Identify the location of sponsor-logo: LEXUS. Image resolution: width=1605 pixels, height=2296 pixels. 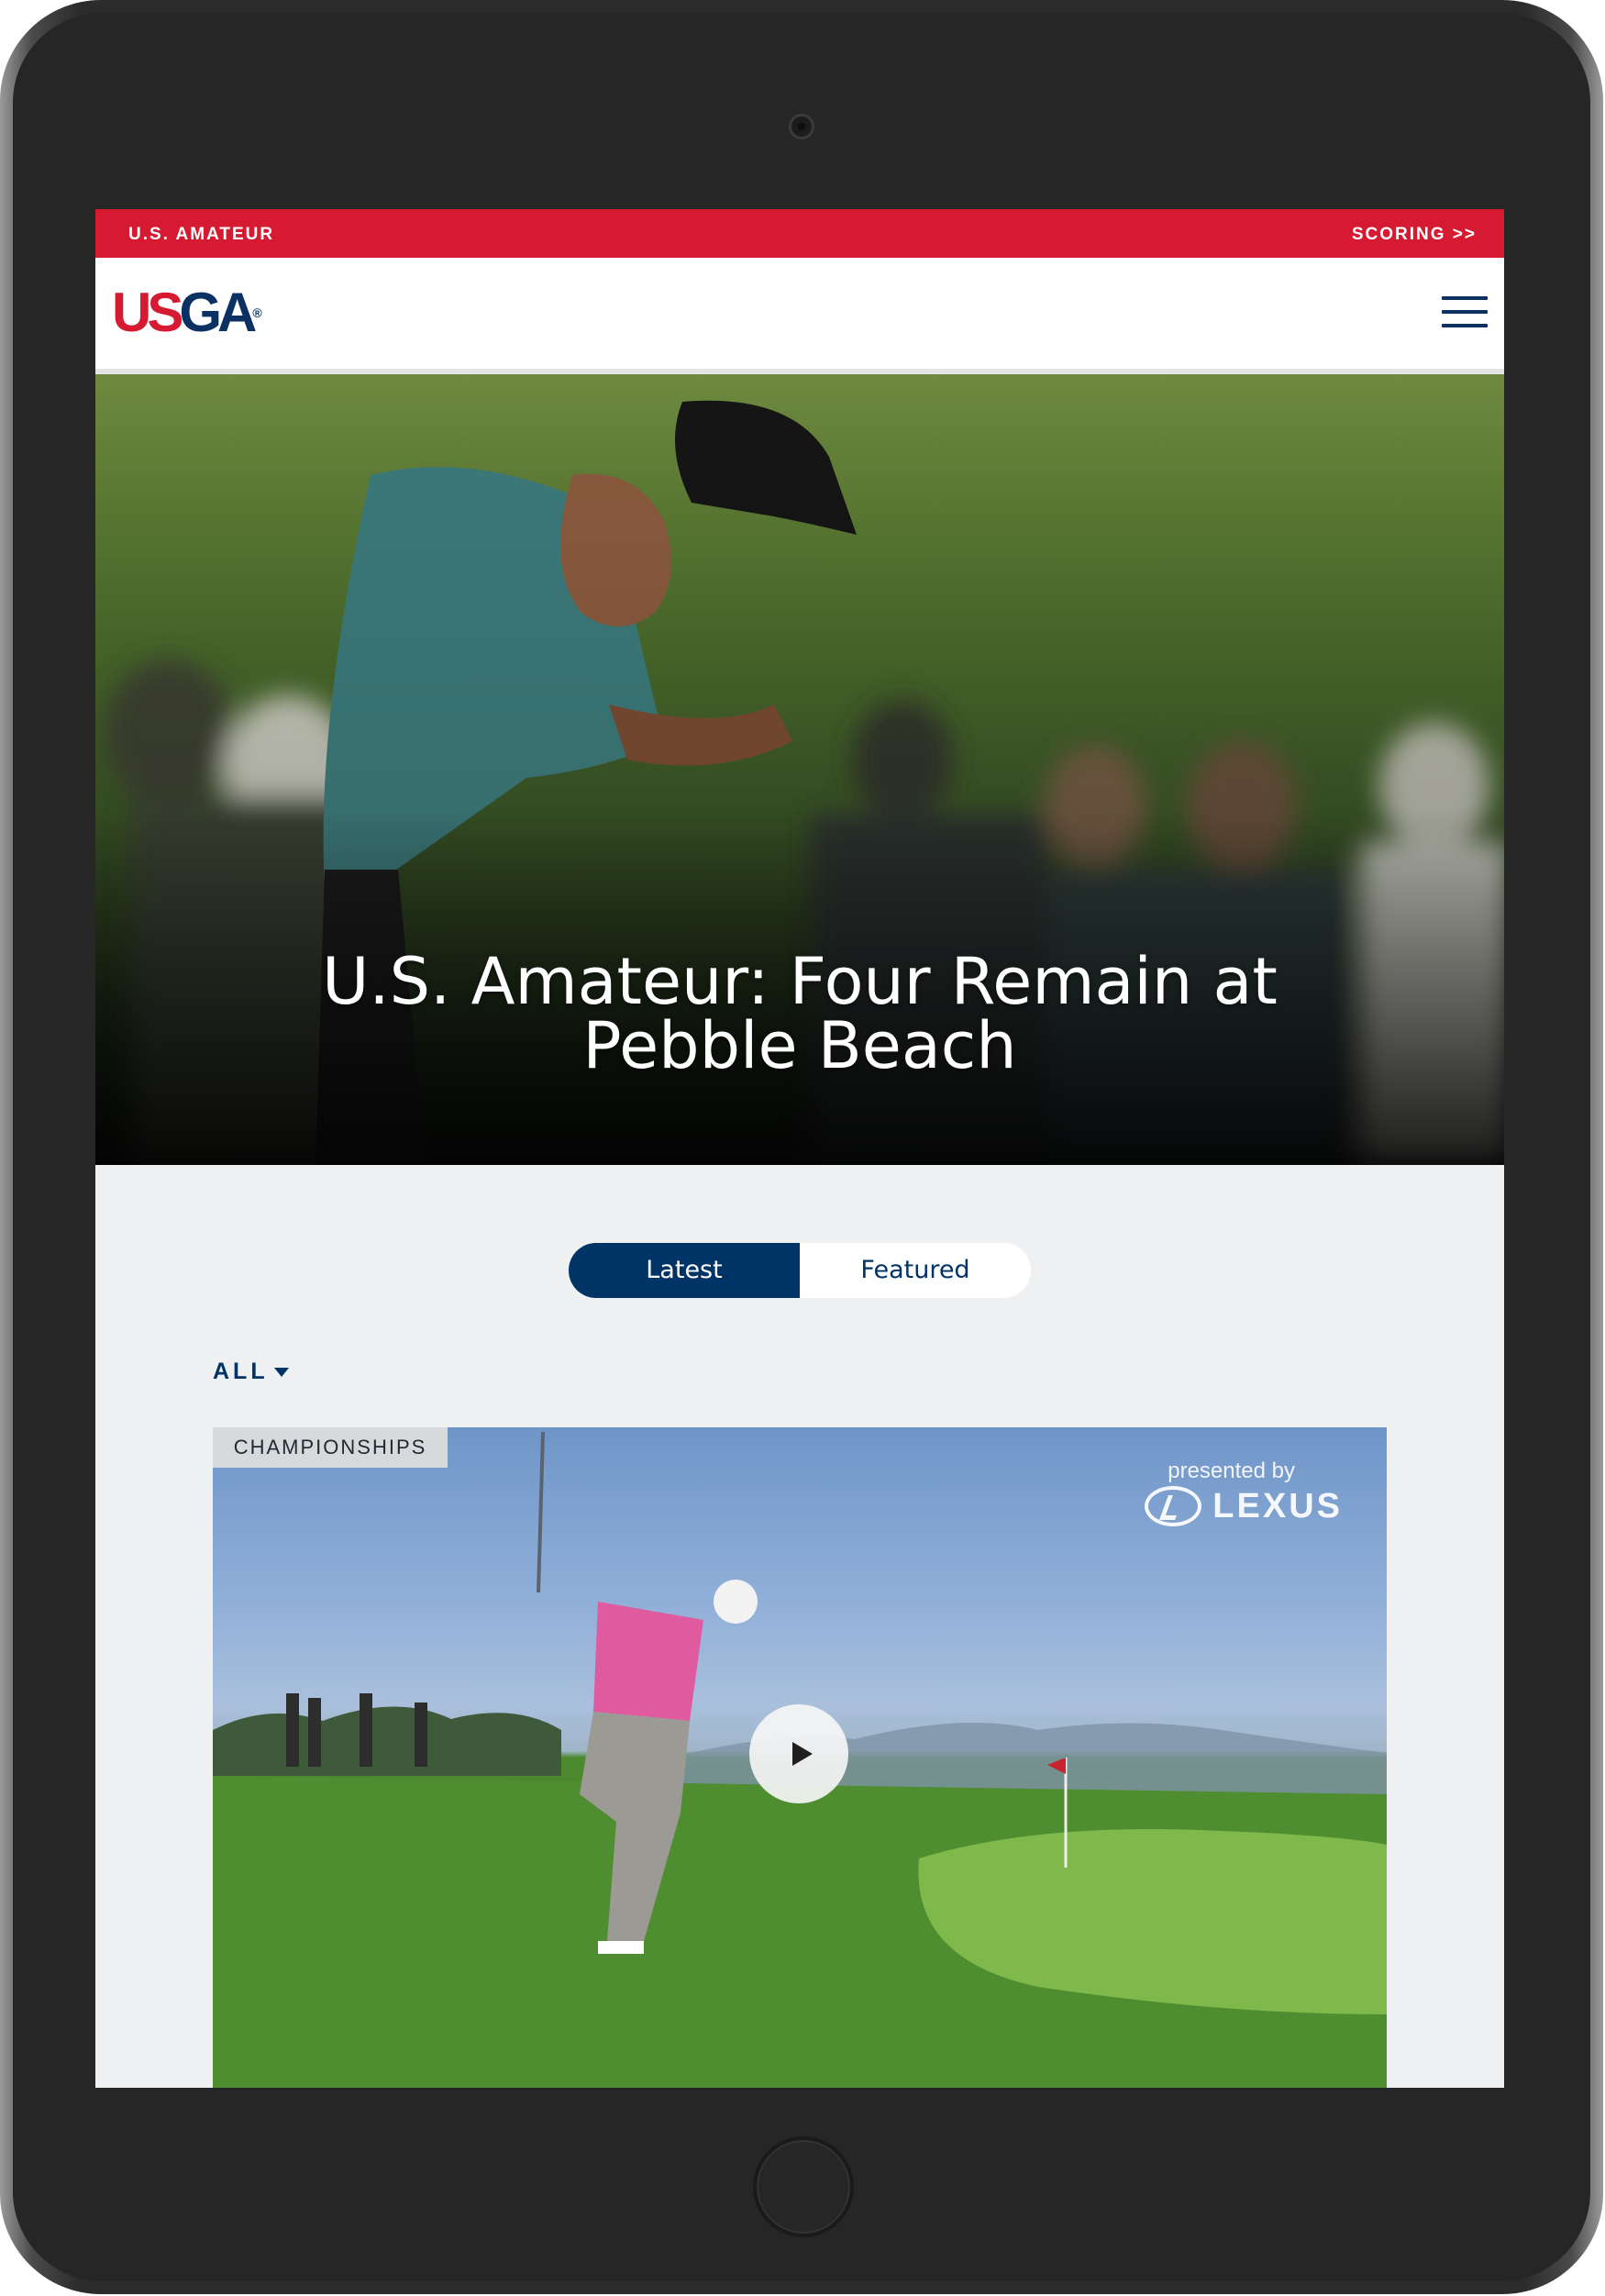
(1244, 1506).